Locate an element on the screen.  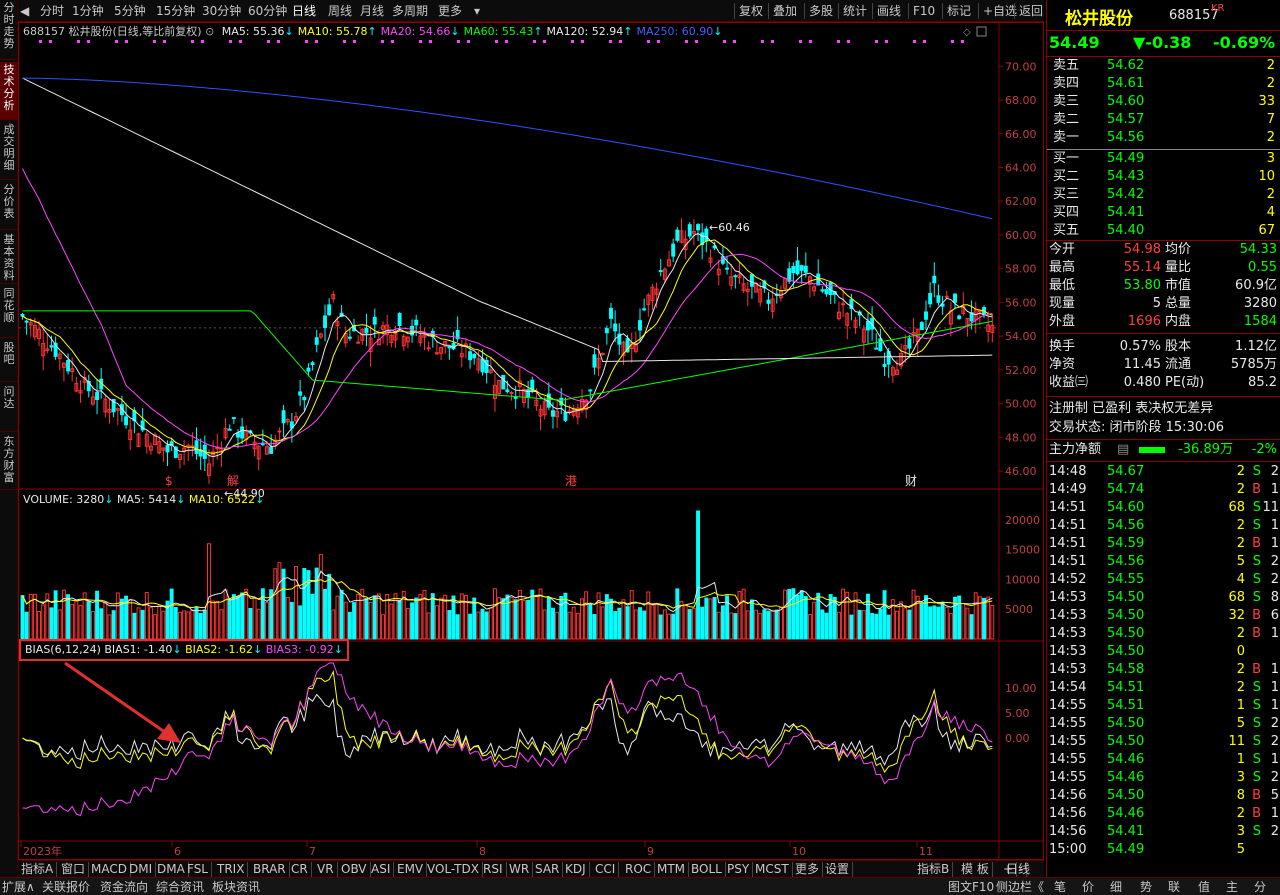
indicator-tab-12: EMV is located at coordinates (411, 869).